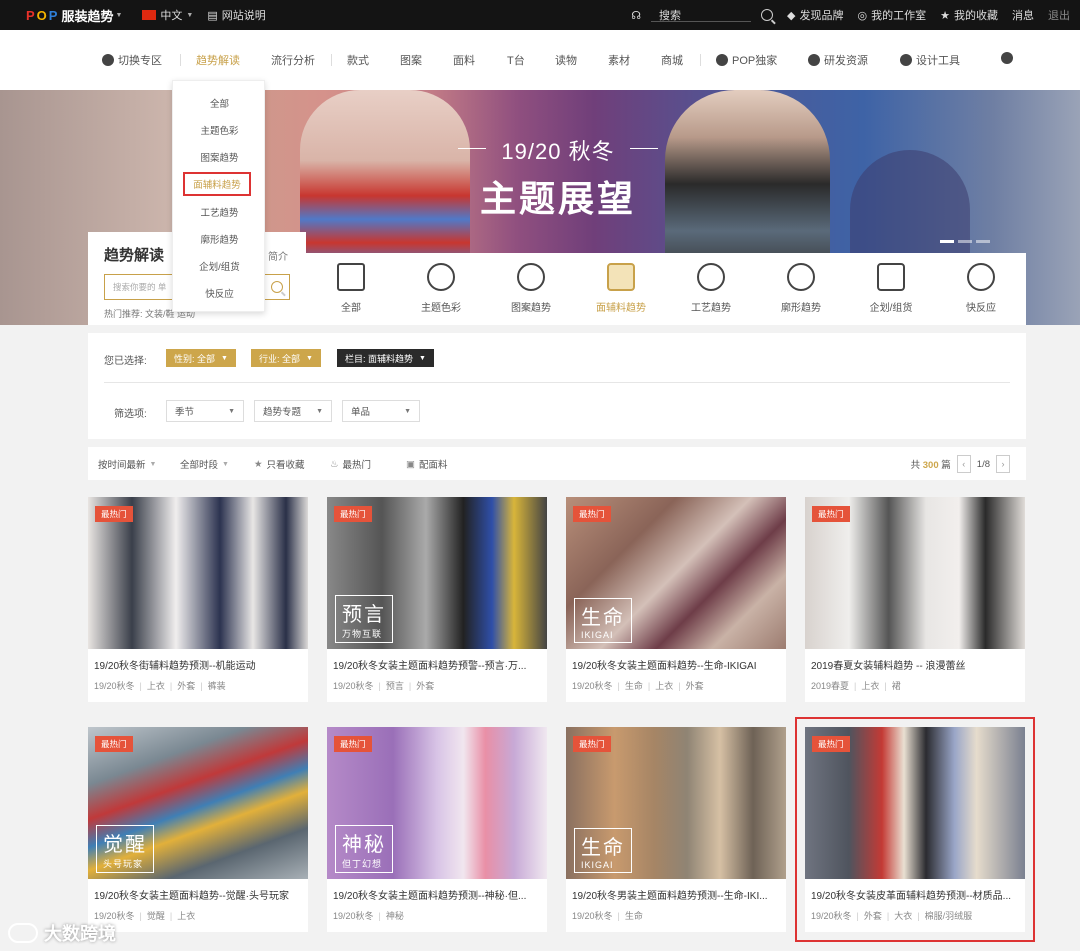  Describe the element at coordinates (677, 664) in the screenshot. I see `card-title: 19/20秋冬女装主题面料趋势--生命-IKIGAI` at that location.